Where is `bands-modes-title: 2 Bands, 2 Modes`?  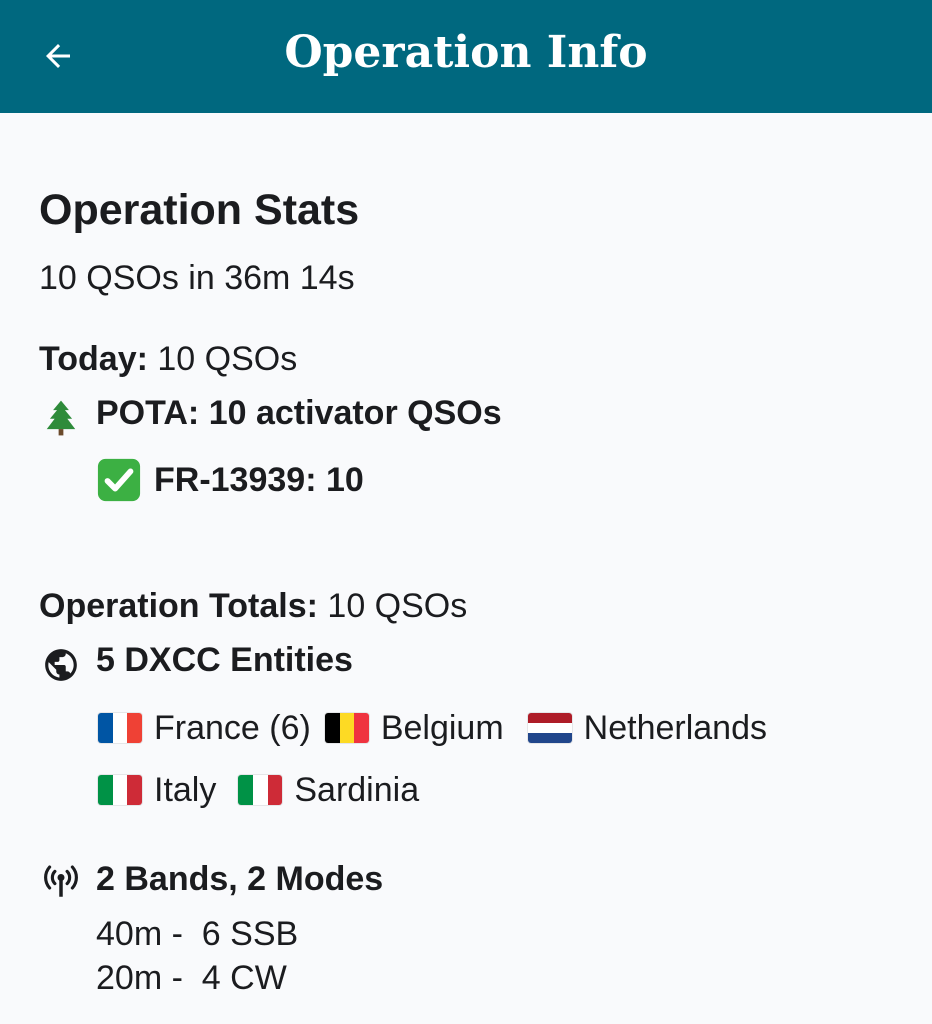 bands-modes-title: 2 Bands, 2 Modes is located at coordinates (240, 879).